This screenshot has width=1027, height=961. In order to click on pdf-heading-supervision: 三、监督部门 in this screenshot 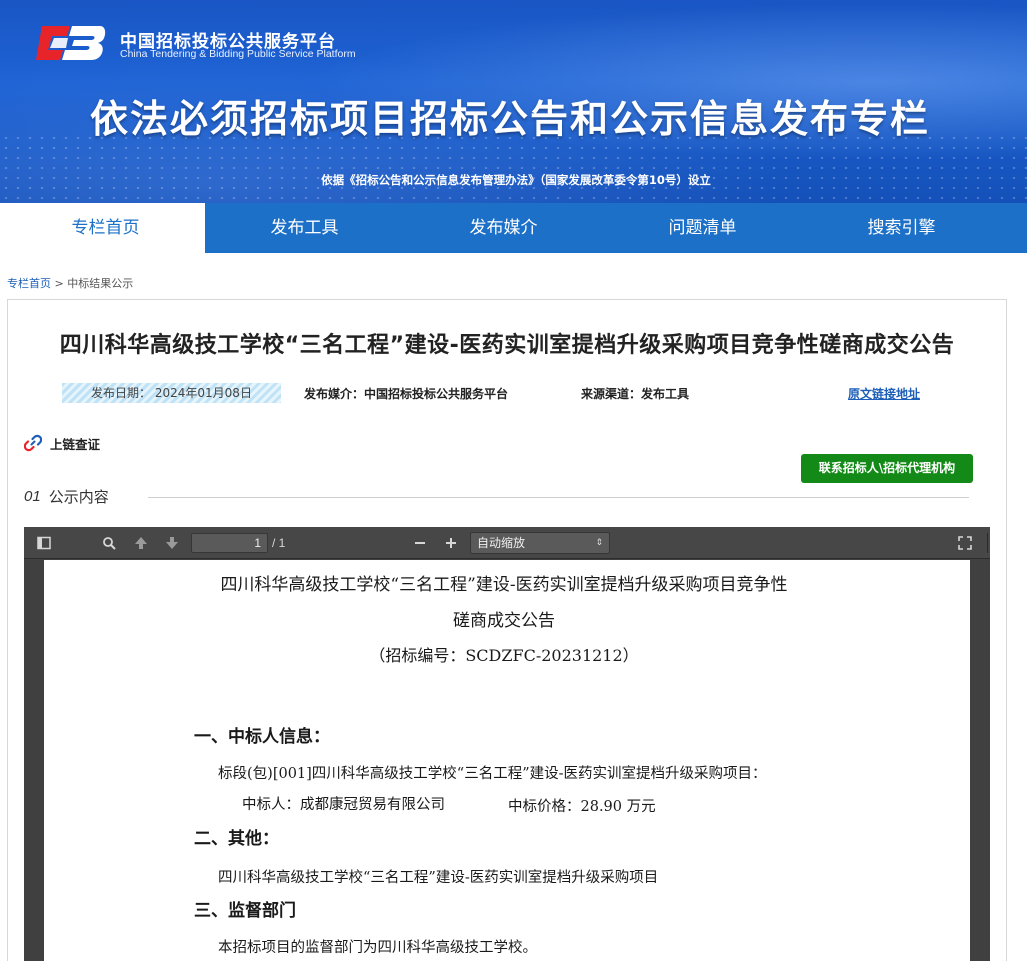, I will do `click(245, 911)`.